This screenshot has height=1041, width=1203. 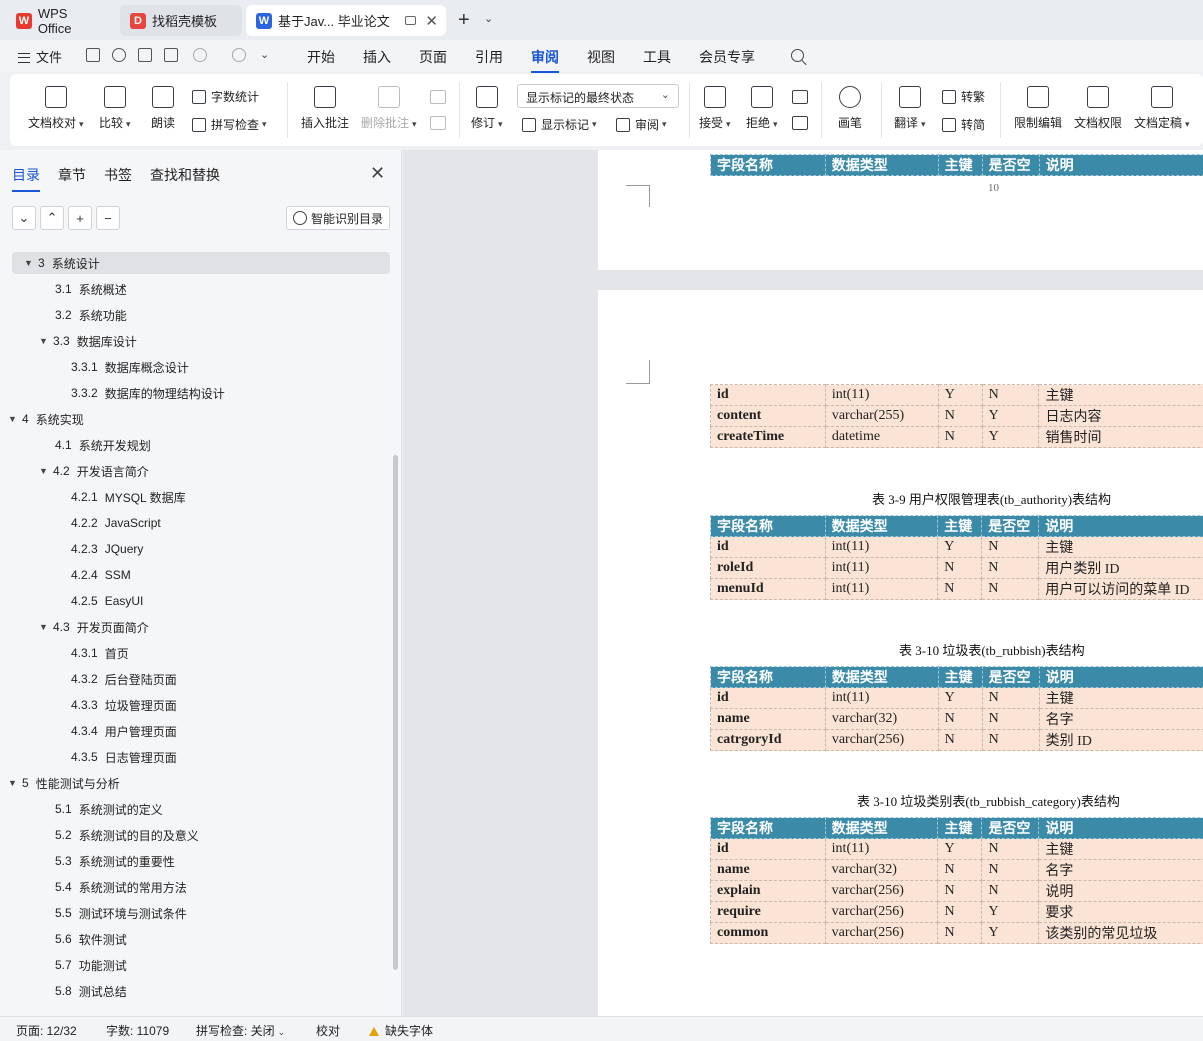 I want to click on close-tab-icon: ✕, so click(x=431, y=21).